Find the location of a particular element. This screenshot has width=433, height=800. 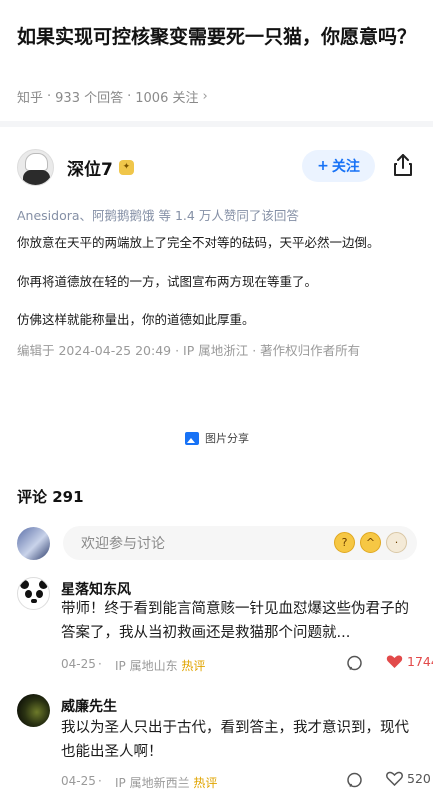

like-button: 520 is located at coordinates (408, 778).